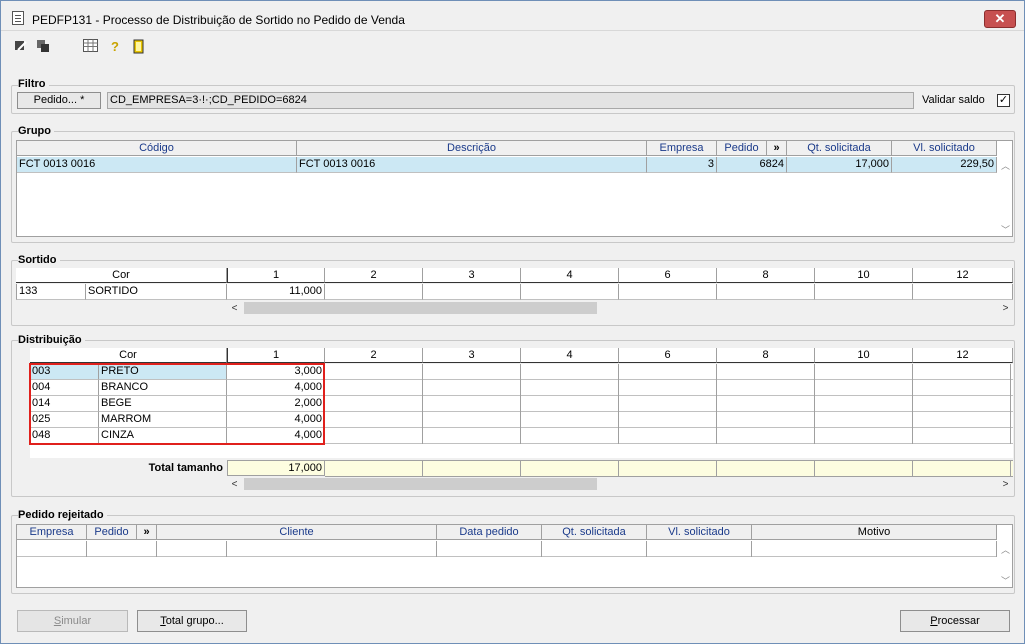 This screenshot has width=1025, height=644. Describe the element at coordinates (112, 532) in the screenshot. I see `rej-col-pedido: Pedido` at that location.